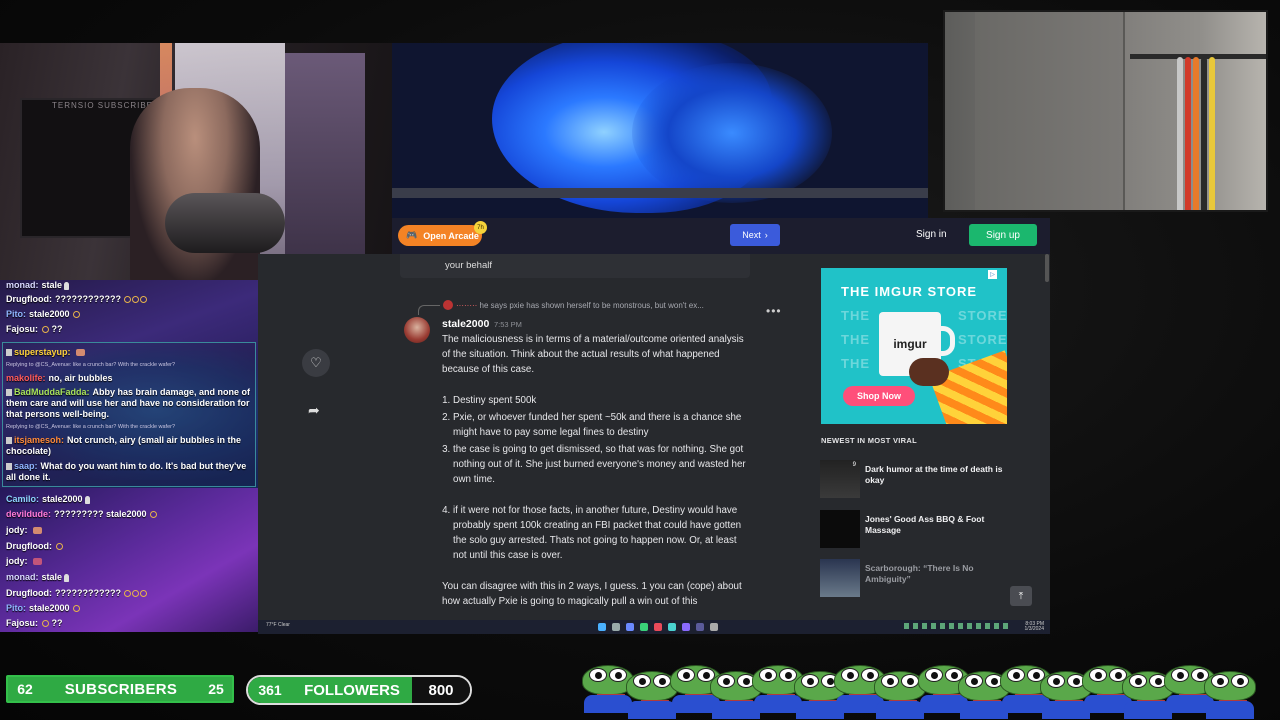 The height and width of the screenshot is (720, 1280). What do you see at coordinates (1034, 627) in the screenshot?
I see `taskbar-clock: 8:03 PM 1/3/2024` at bounding box center [1034, 627].